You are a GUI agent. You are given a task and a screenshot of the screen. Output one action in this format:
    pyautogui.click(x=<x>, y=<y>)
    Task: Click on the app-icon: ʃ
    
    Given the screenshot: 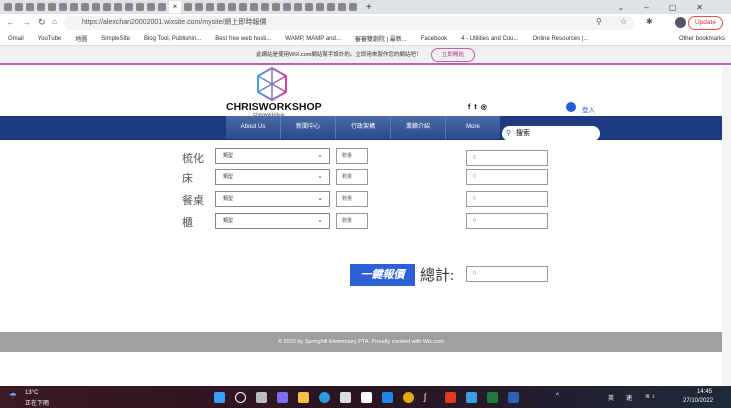 What is the action you would take?
    pyautogui.click(x=429, y=397)
    